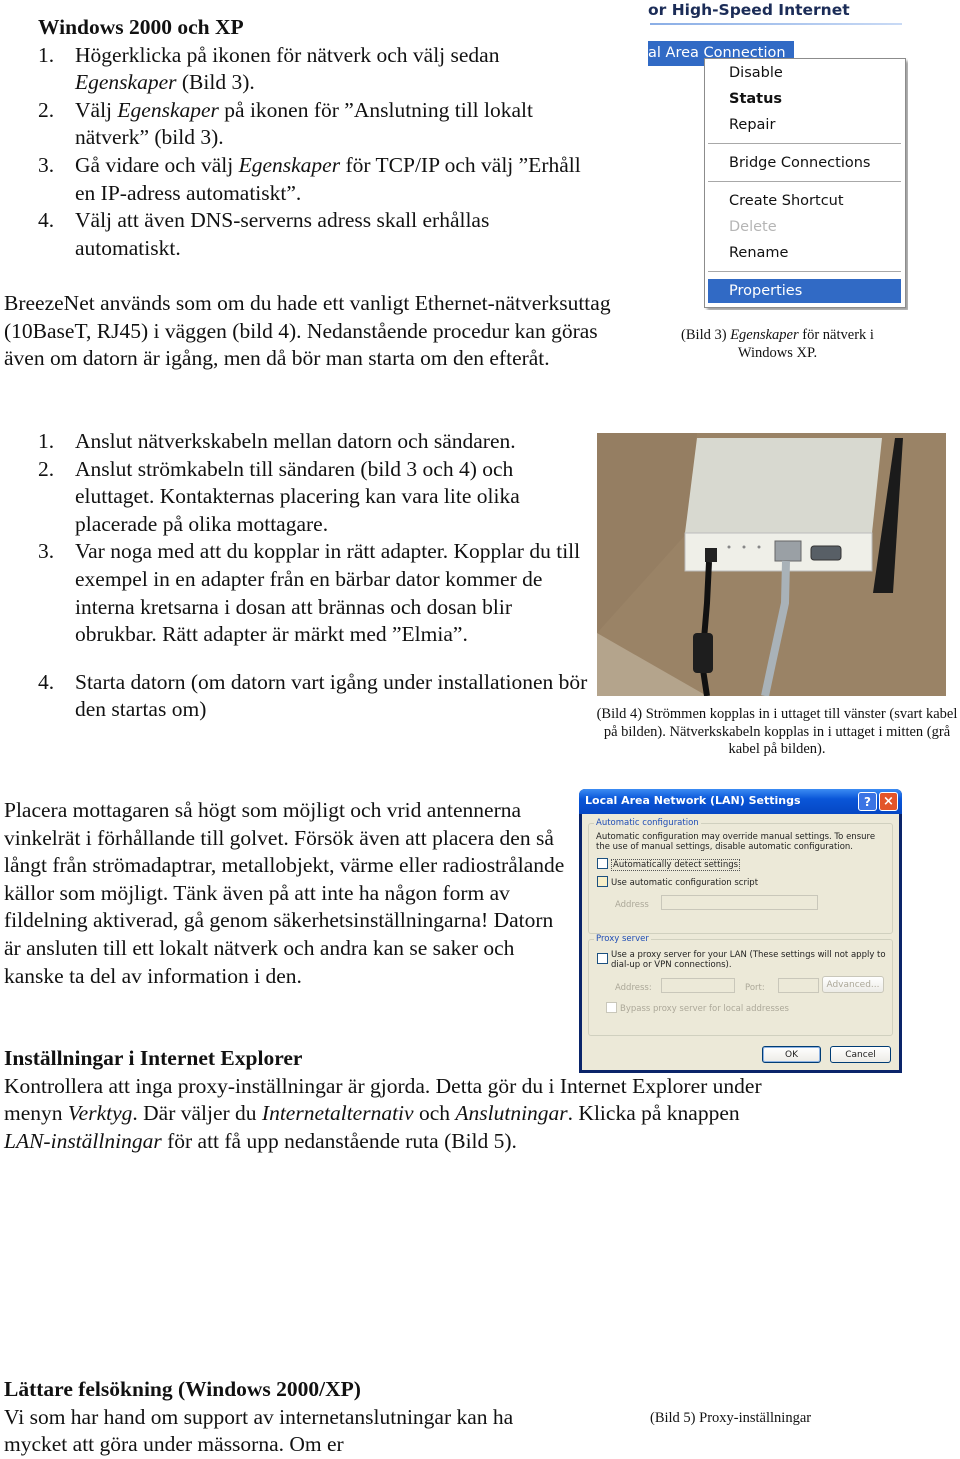  What do you see at coordinates (805, 125) in the screenshot?
I see `menu-item-repair: Repair` at bounding box center [805, 125].